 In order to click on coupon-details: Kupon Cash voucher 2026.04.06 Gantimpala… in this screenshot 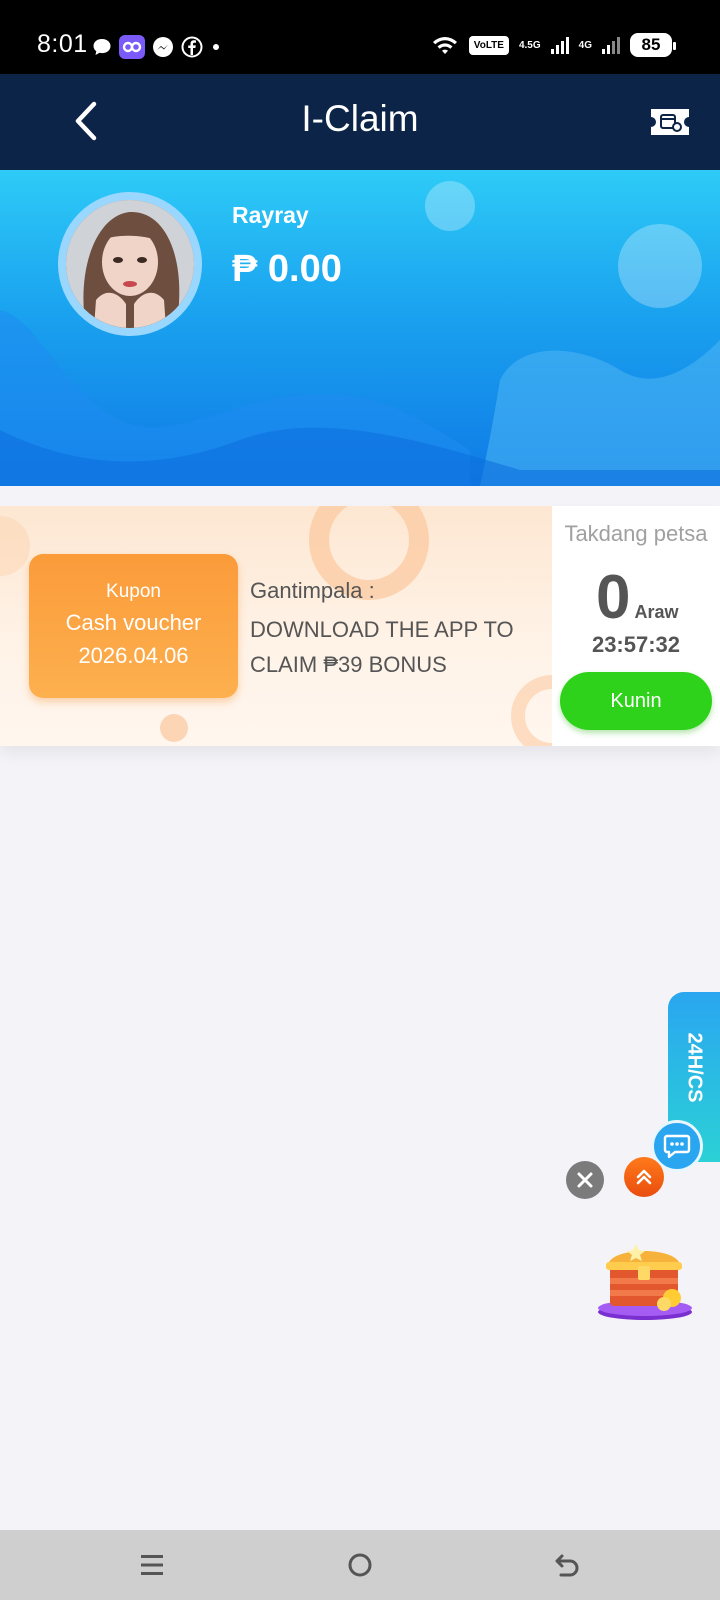, I will do `click(276, 626)`.